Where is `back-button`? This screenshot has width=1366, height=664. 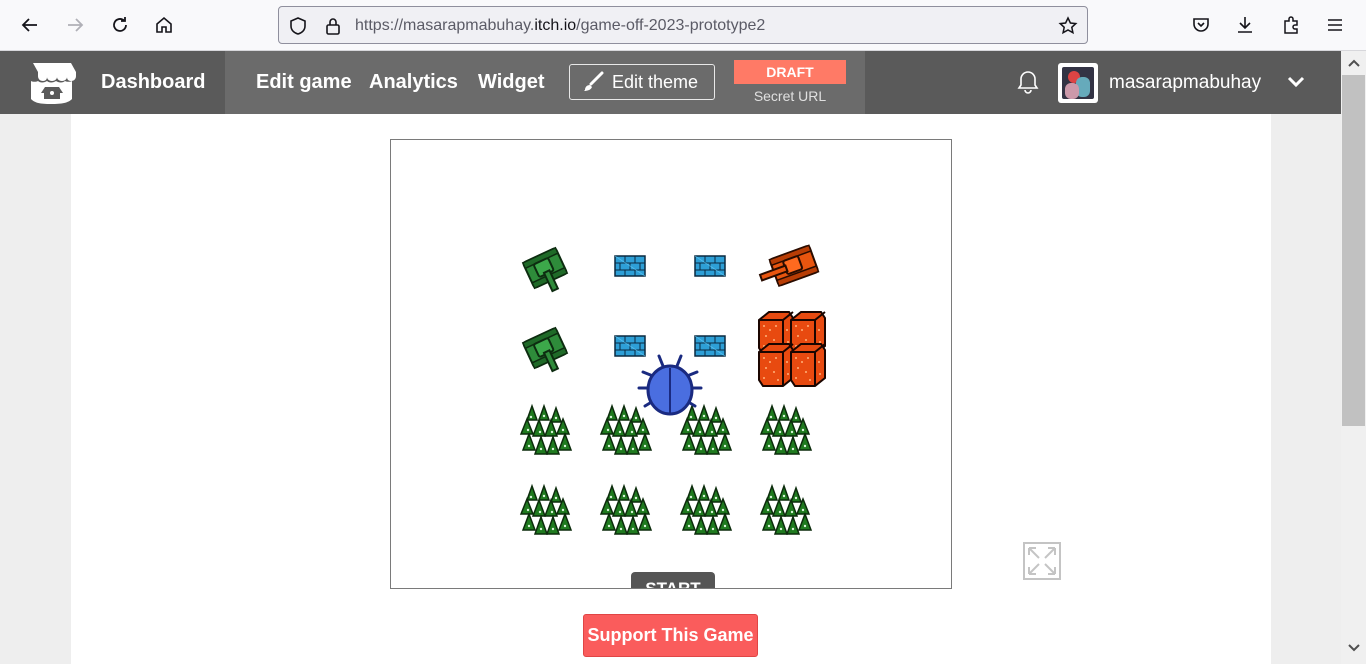
back-button is located at coordinates (30, 25).